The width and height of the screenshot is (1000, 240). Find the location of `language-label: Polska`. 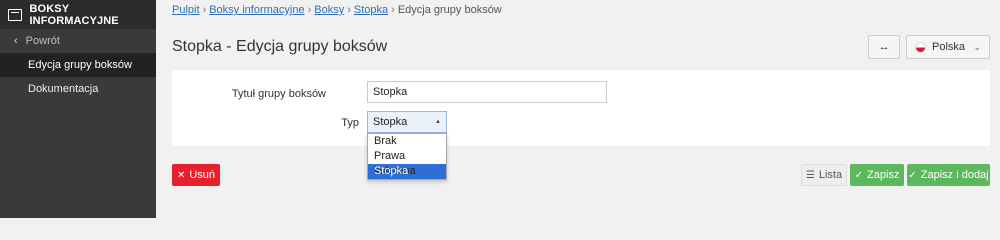

language-label: Polska is located at coordinates (949, 47).